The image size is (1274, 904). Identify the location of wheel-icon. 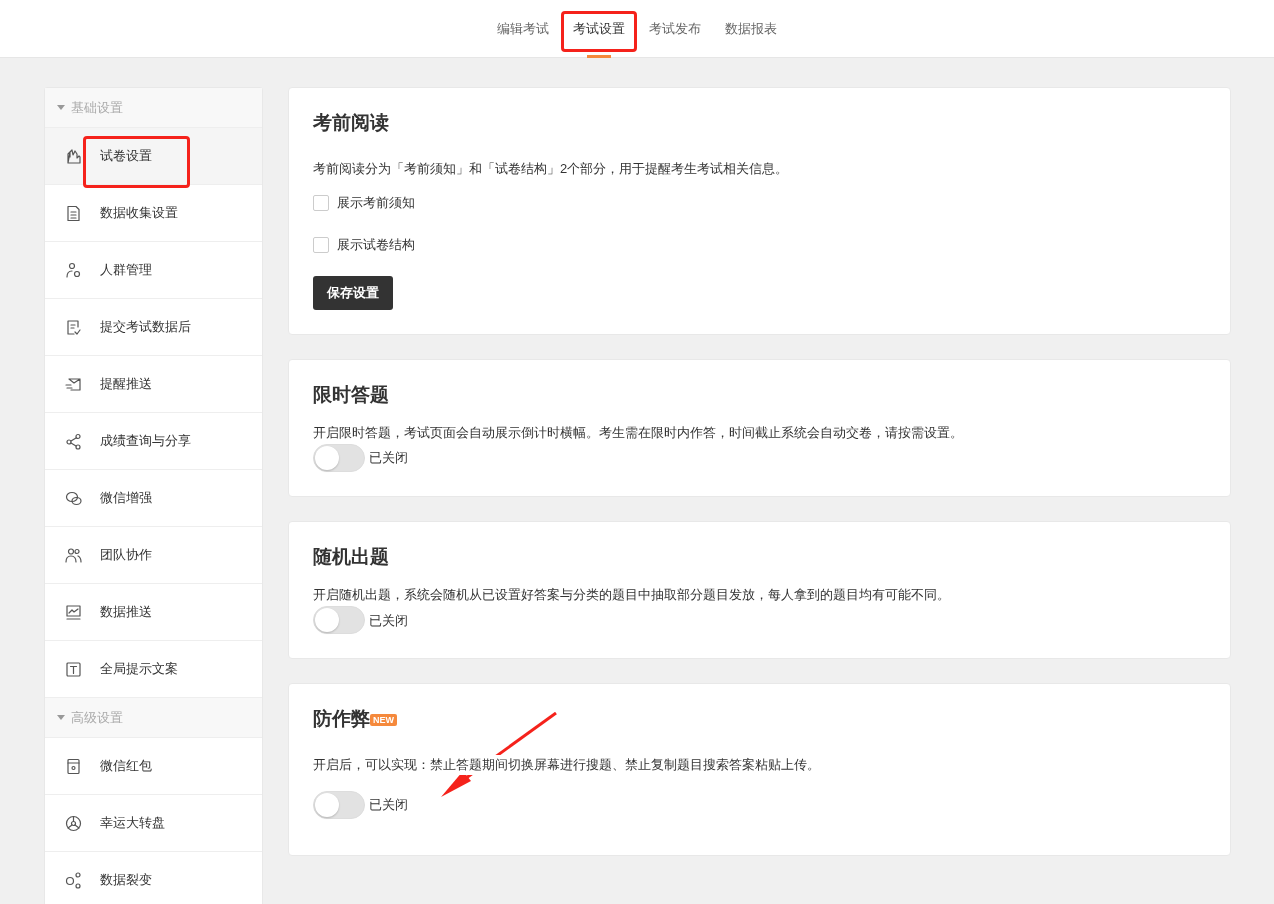
(73, 823).